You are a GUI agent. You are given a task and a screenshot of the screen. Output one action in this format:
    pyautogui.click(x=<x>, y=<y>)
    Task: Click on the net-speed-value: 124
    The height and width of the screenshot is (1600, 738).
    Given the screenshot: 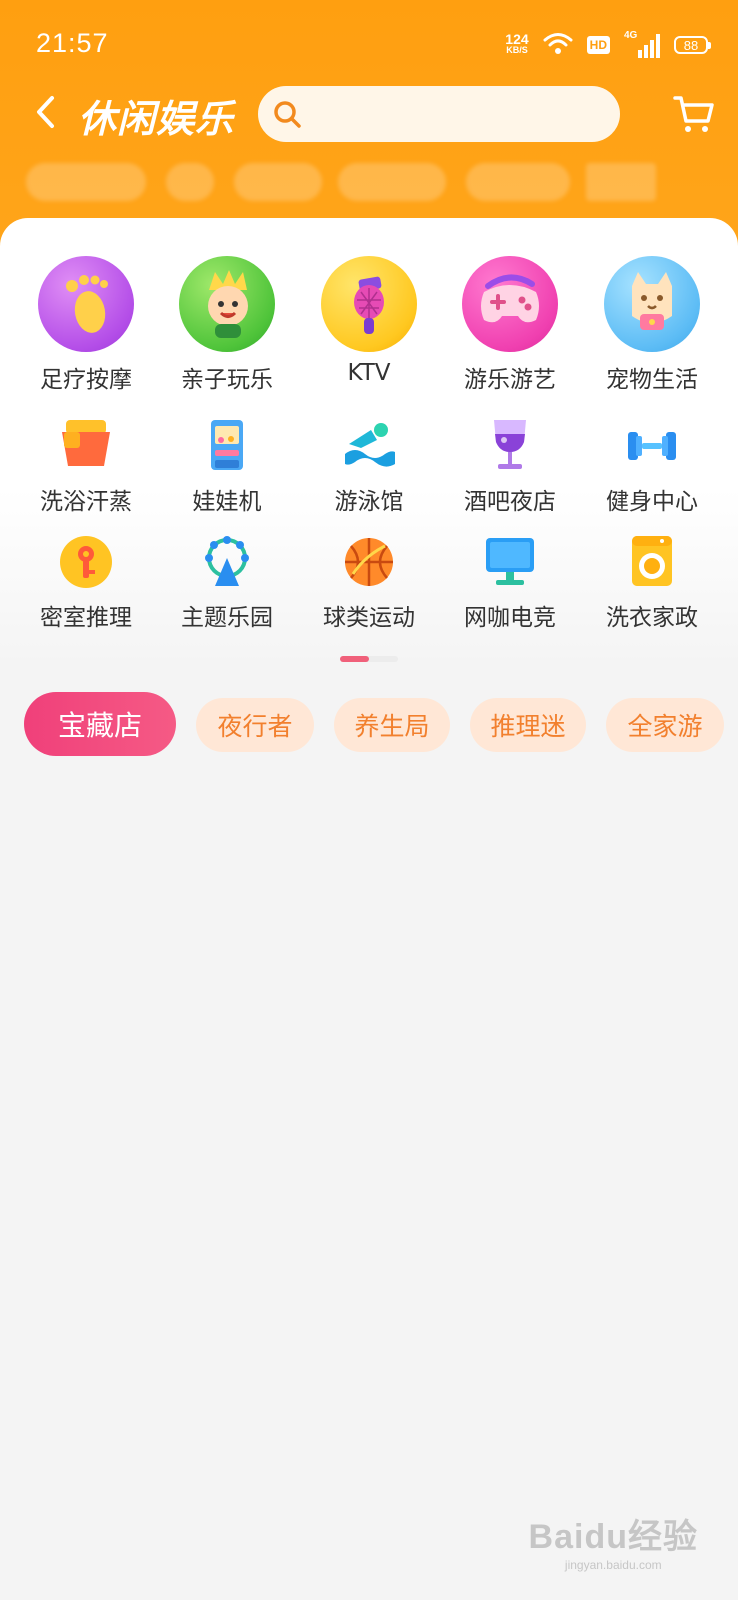 What is the action you would take?
    pyautogui.click(x=517, y=39)
    